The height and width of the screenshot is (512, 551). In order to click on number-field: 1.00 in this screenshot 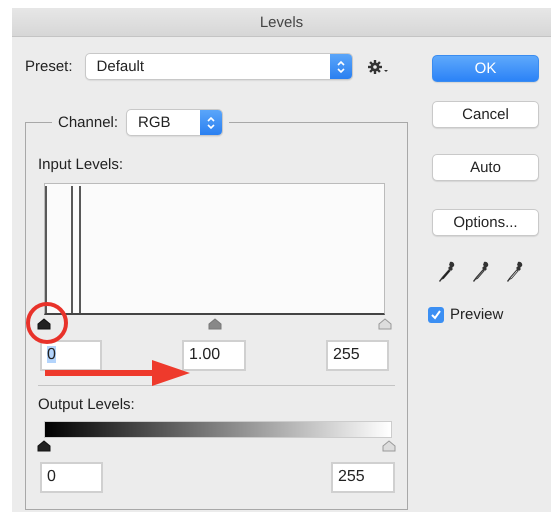, I will do `click(214, 355)`.